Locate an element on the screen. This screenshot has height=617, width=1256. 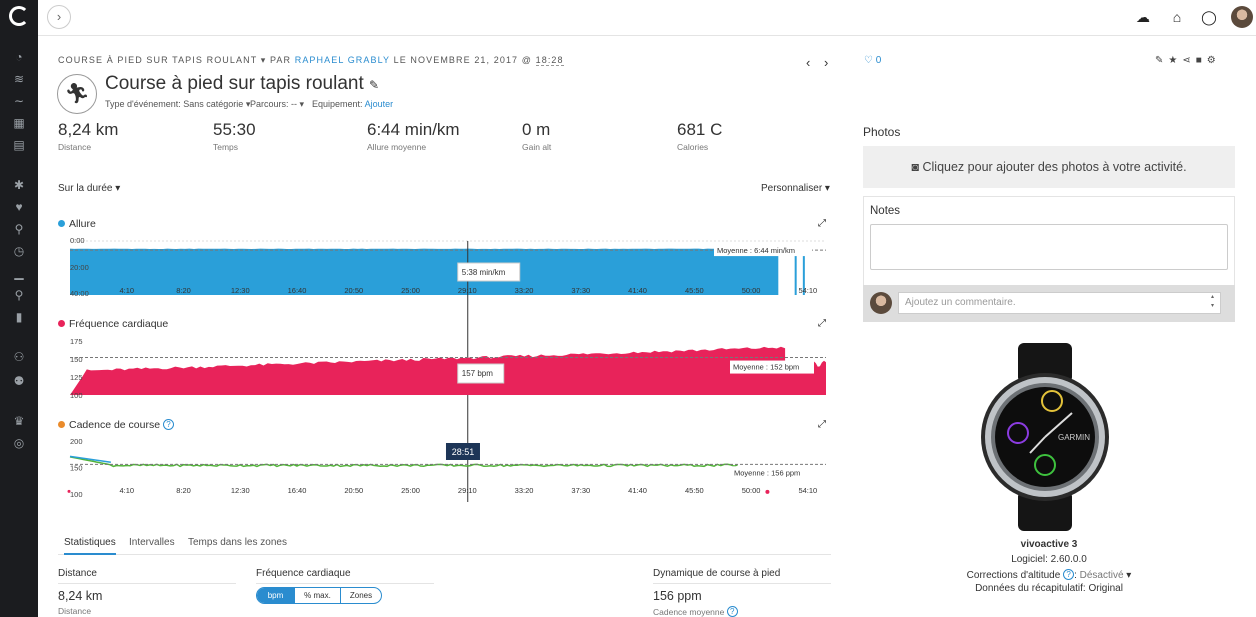
customize-label: Personnaliser is located at coordinates (792, 188).